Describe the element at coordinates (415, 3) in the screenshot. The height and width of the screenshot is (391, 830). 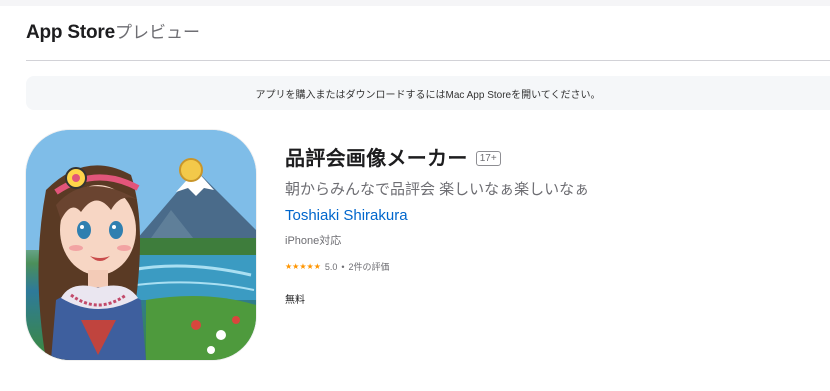
I see `top-bar` at that location.